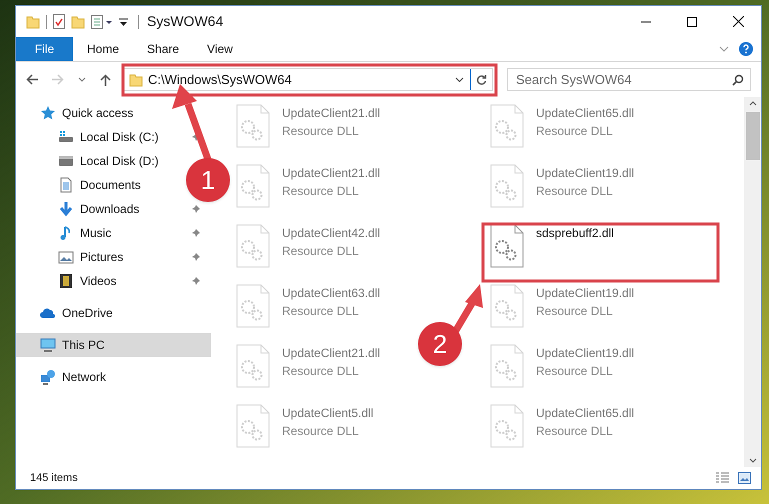 The width and height of the screenshot is (769, 504). I want to click on folder-icon, so click(136, 79).